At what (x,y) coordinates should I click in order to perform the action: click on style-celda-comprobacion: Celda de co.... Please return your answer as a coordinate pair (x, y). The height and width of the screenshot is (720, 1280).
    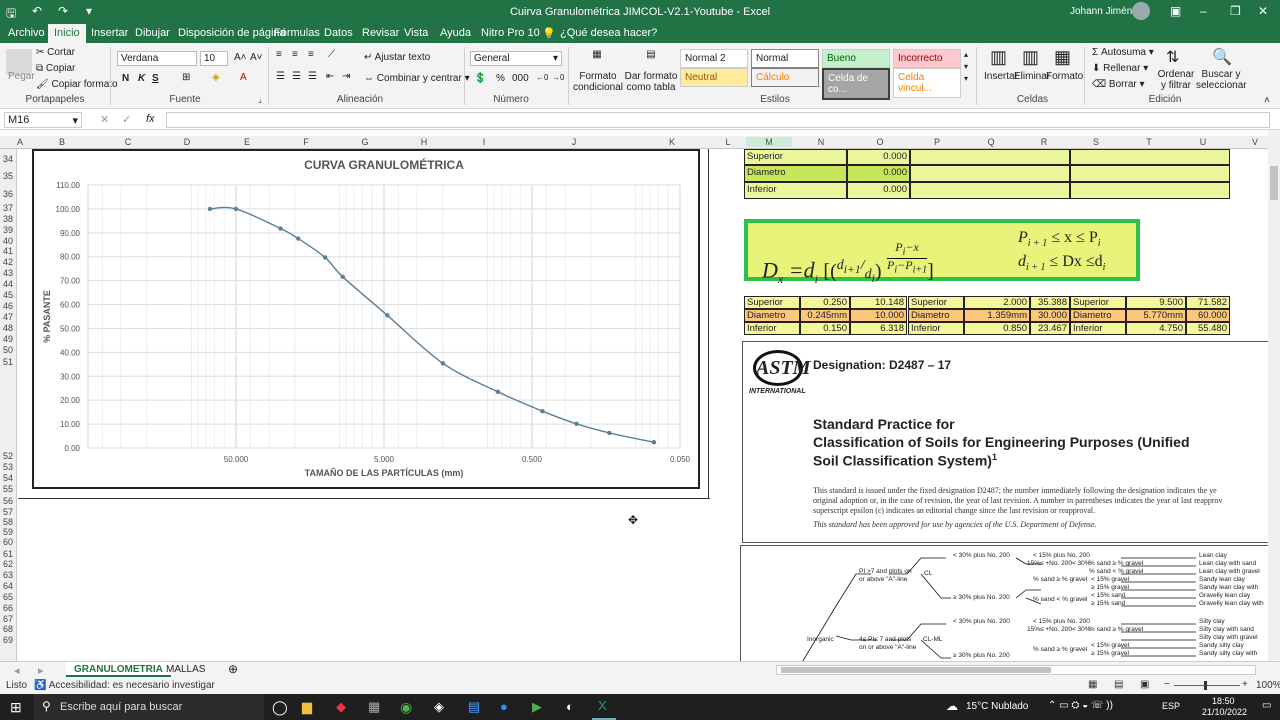
    Looking at the image, I should click on (856, 84).